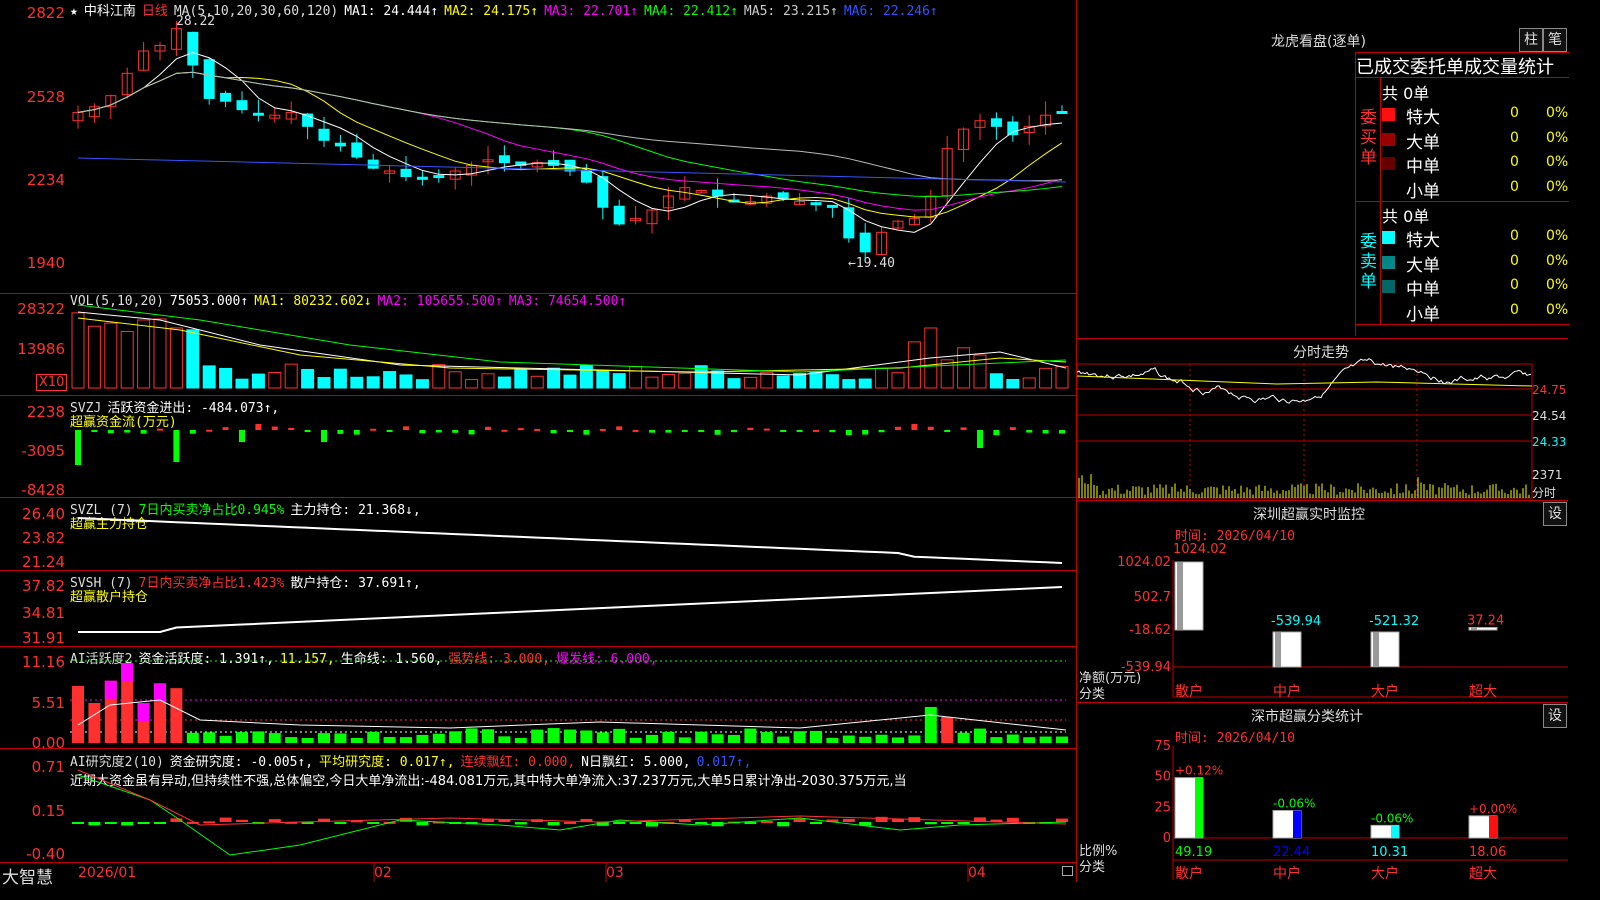 Image resolution: width=1600 pixels, height=900 pixels. Describe the element at coordinates (1383, 67) in the screenshot. I see `tab-executed: 已成交` at that location.